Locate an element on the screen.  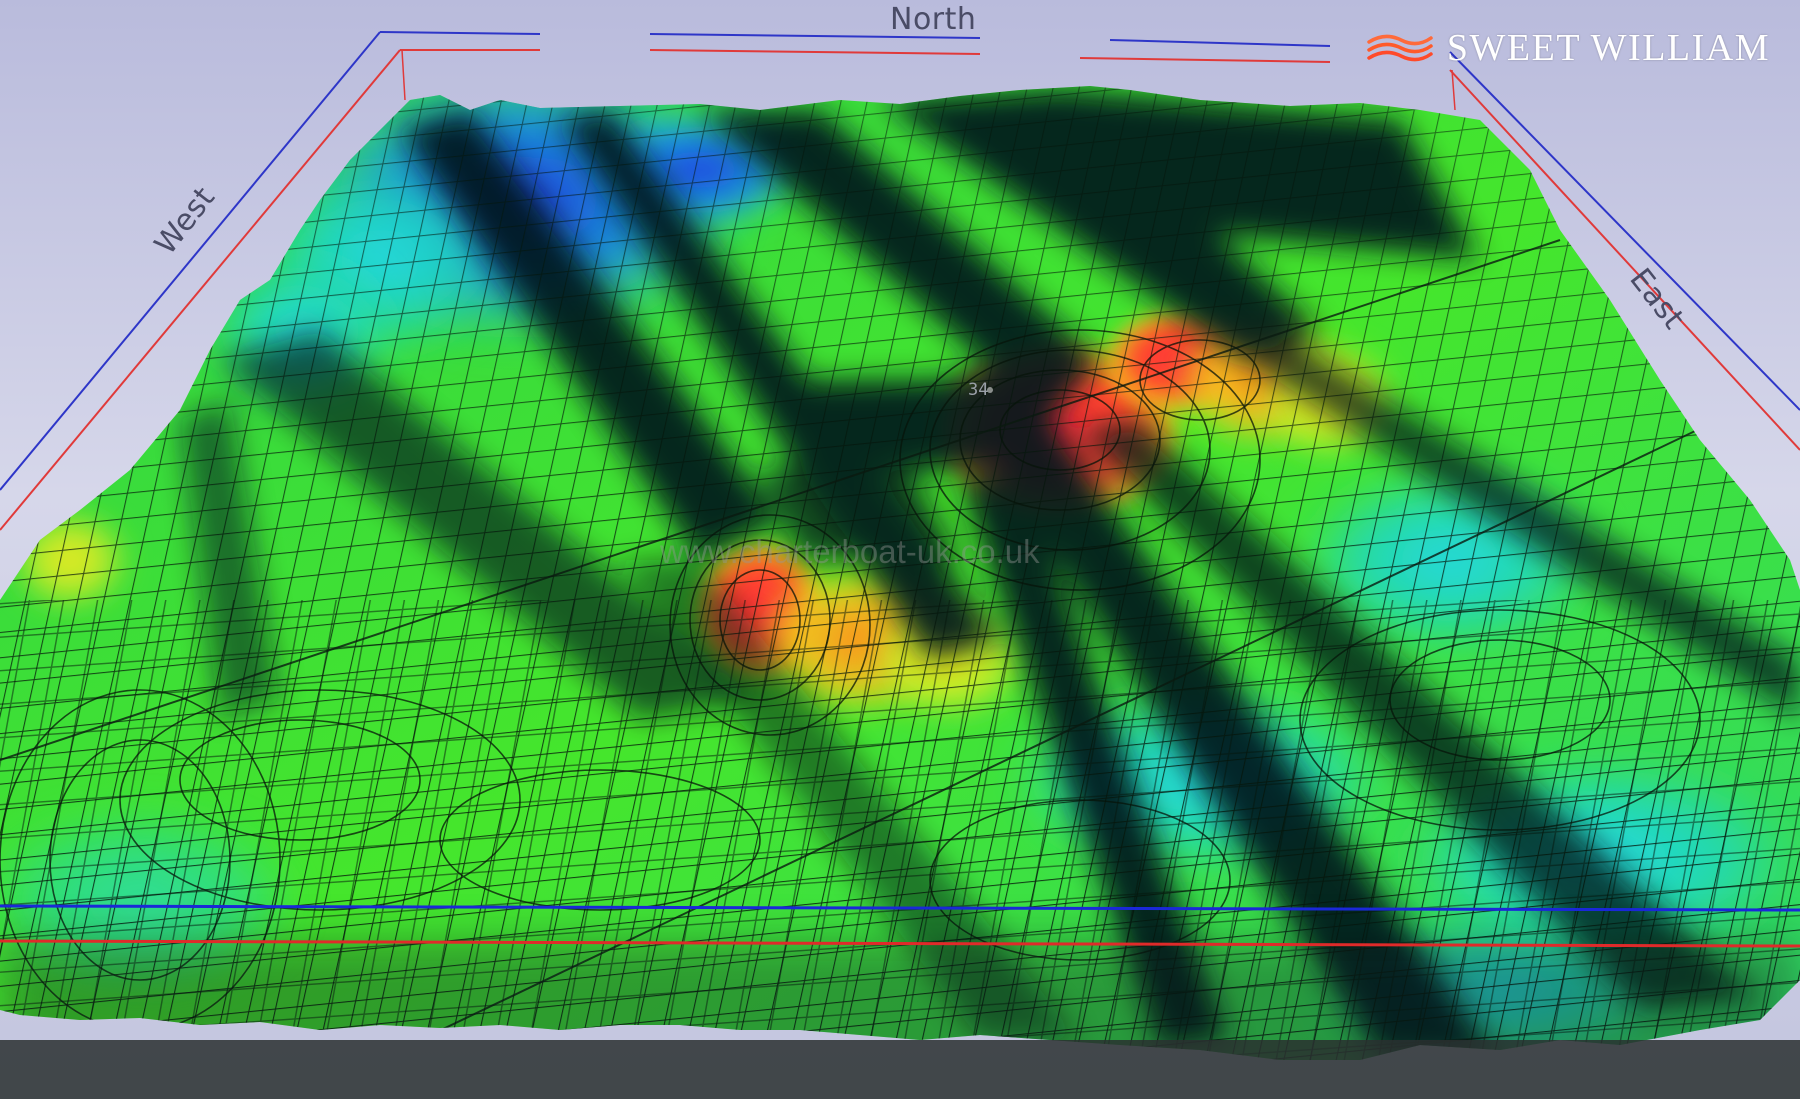
brand-watermark: SWEET WILLIAM is located at coordinates (1567, 48).